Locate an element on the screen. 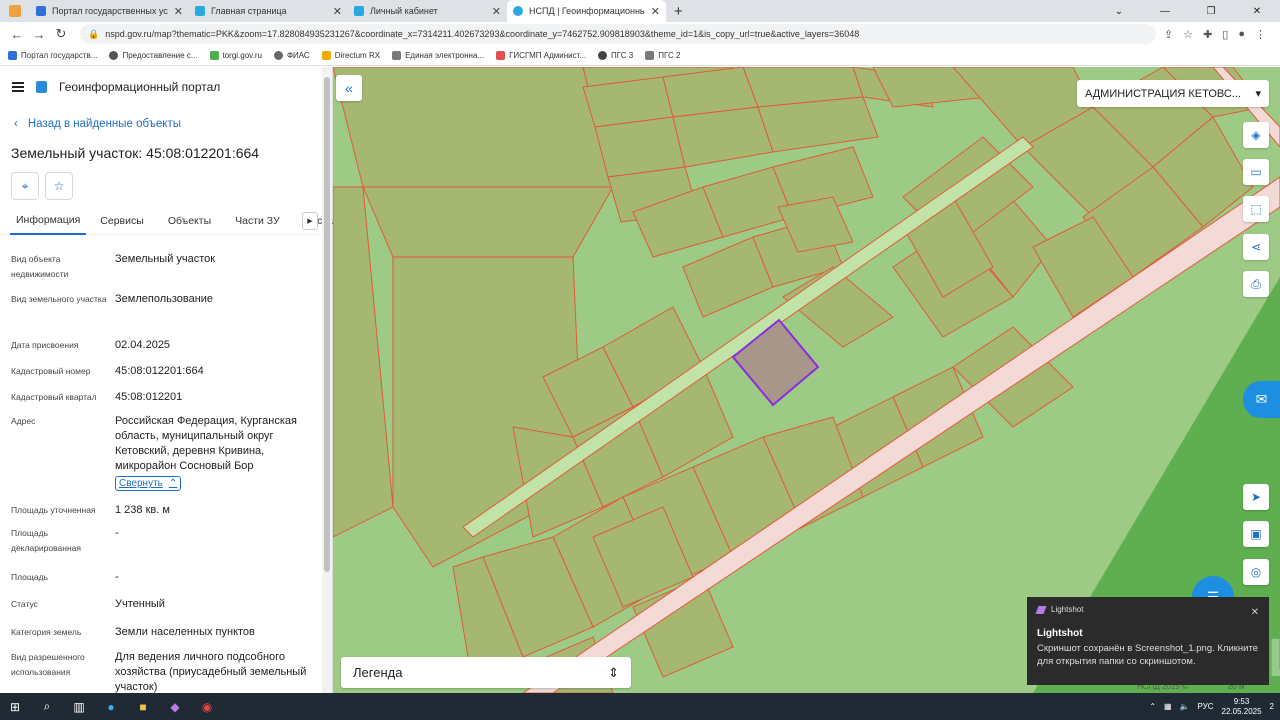  edge-icon: ● is located at coordinates (111, 707).